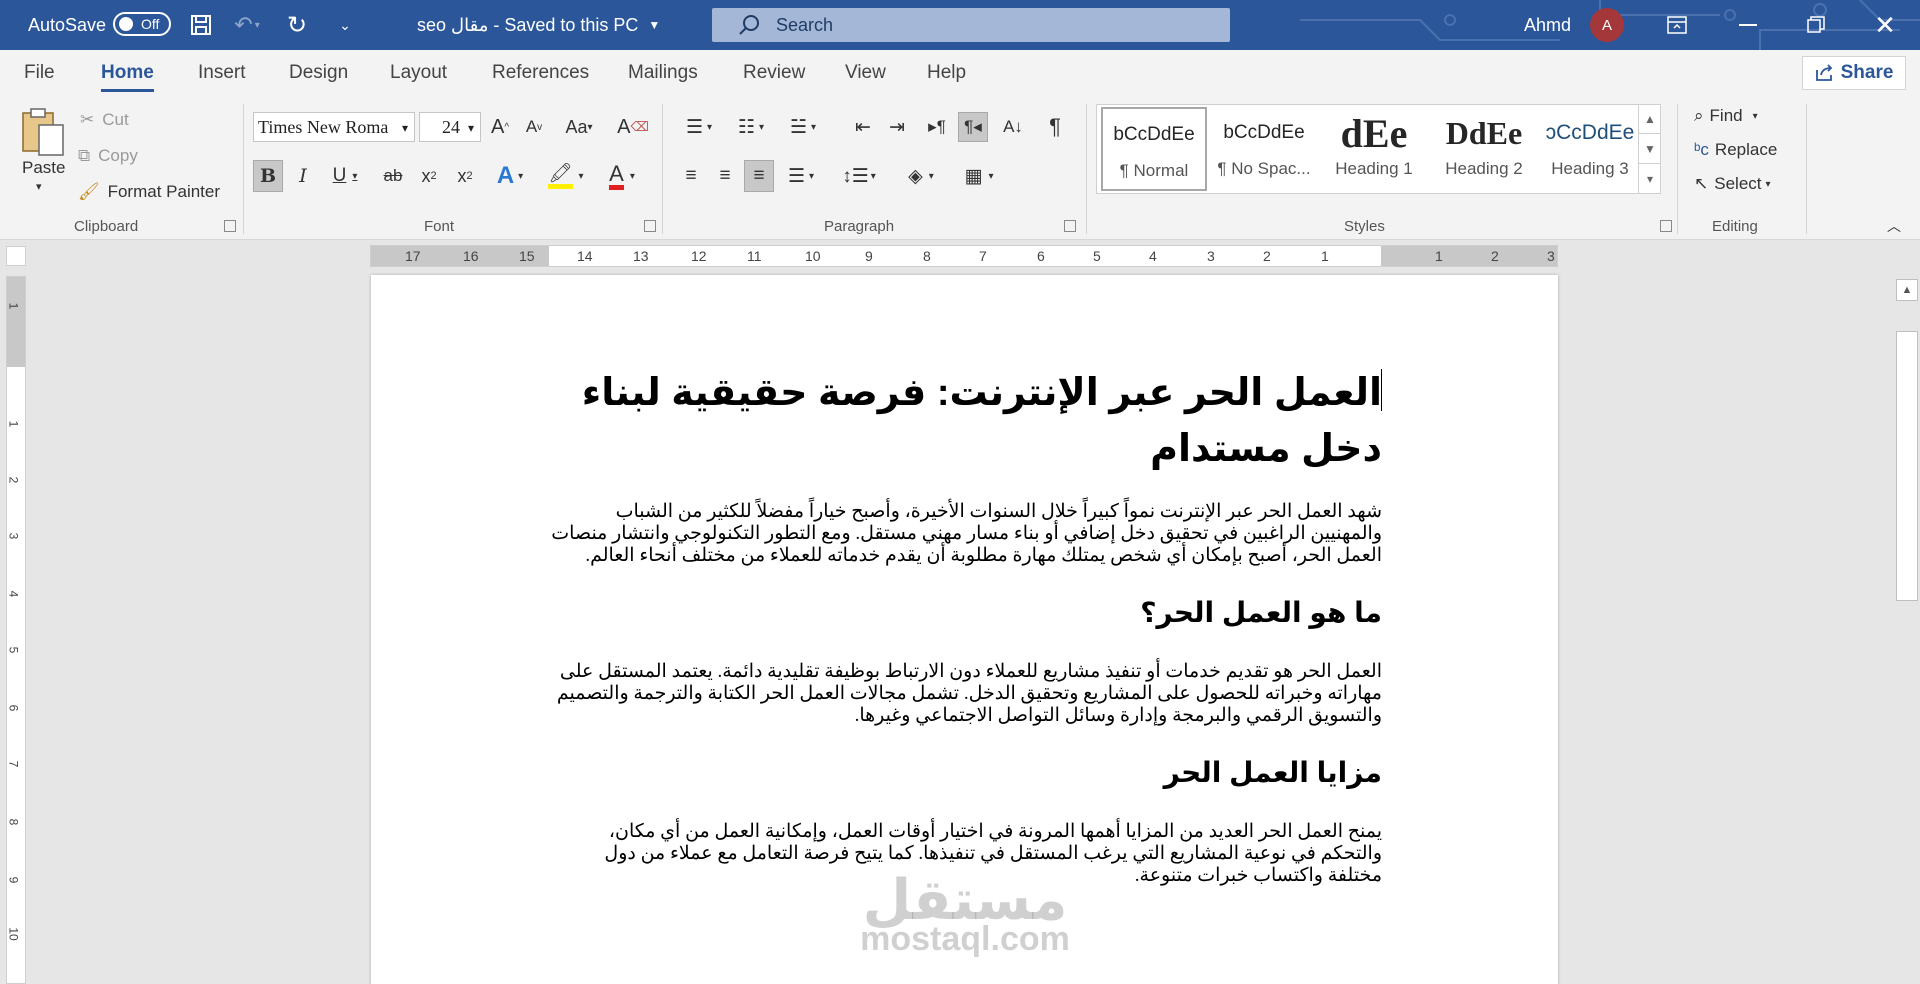 This screenshot has height=984, width=1920. Describe the element at coordinates (534, 127) in the screenshot. I see `shrink-font-icon: Av` at that location.